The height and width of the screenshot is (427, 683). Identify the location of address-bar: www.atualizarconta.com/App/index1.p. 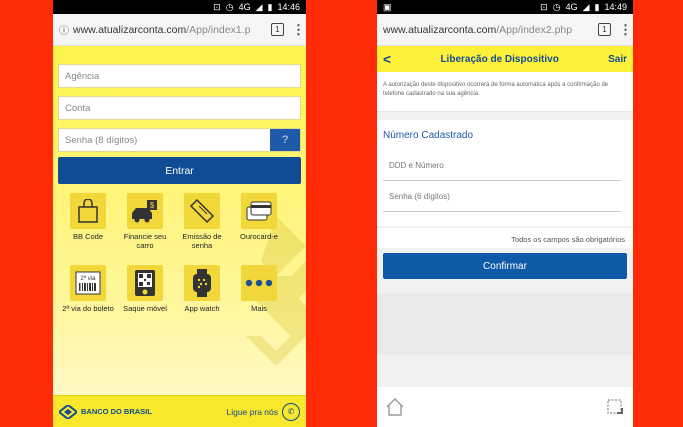
(168, 30).